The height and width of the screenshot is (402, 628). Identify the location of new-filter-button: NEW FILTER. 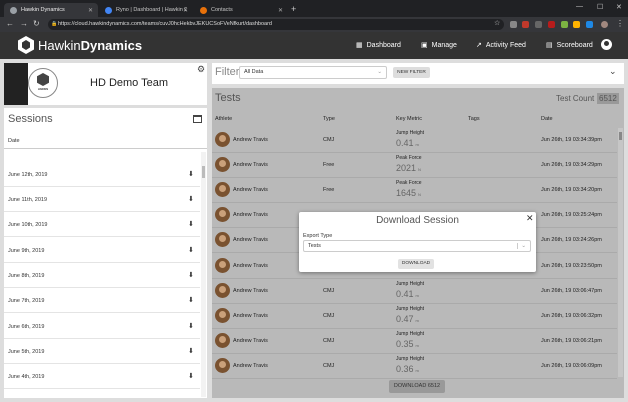
(411, 72).